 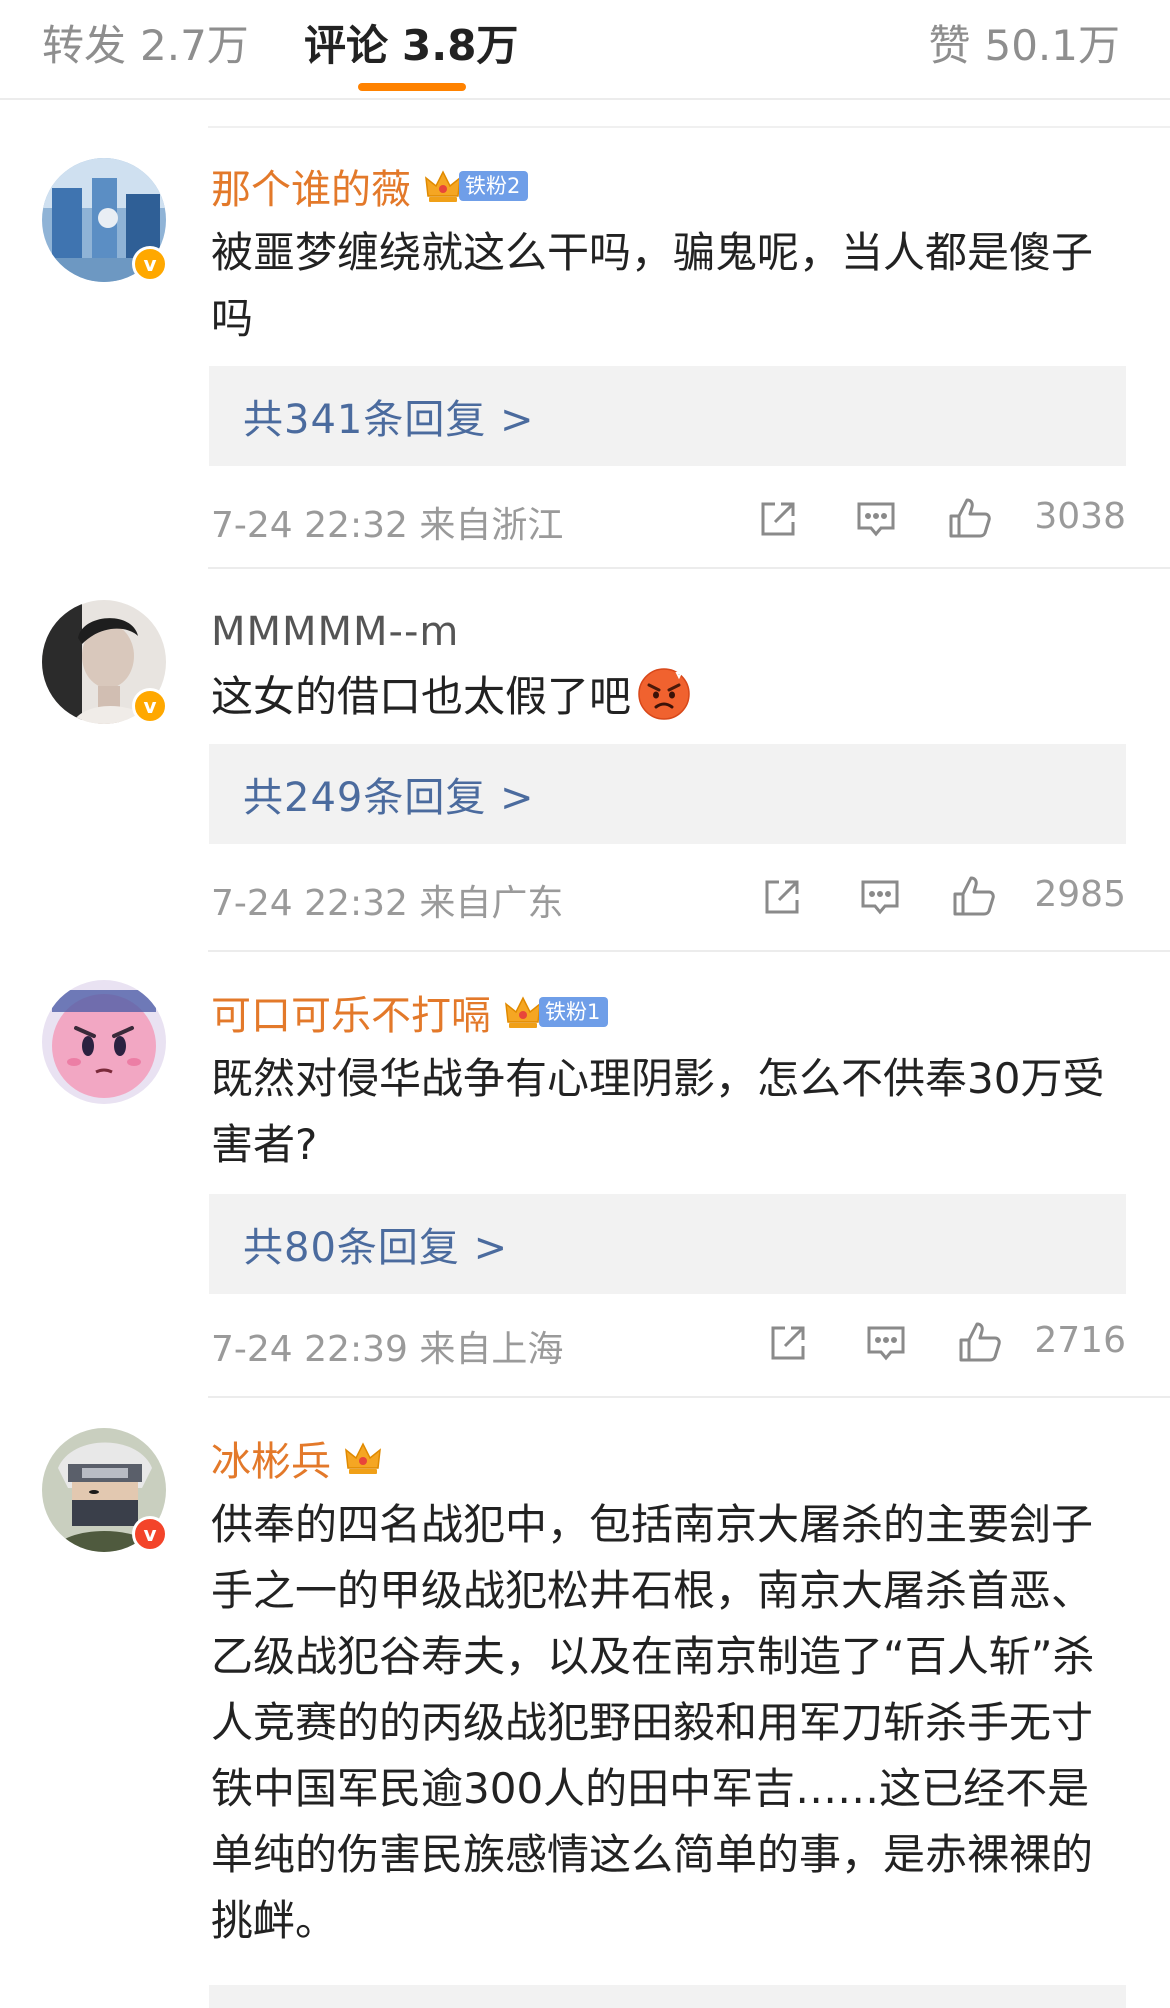 What do you see at coordinates (658, 1111) in the screenshot?
I see `comment-text: 既然对侵华战争有心理阴影，怎么不供奉30万受害者?` at bounding box center [658, 1111].